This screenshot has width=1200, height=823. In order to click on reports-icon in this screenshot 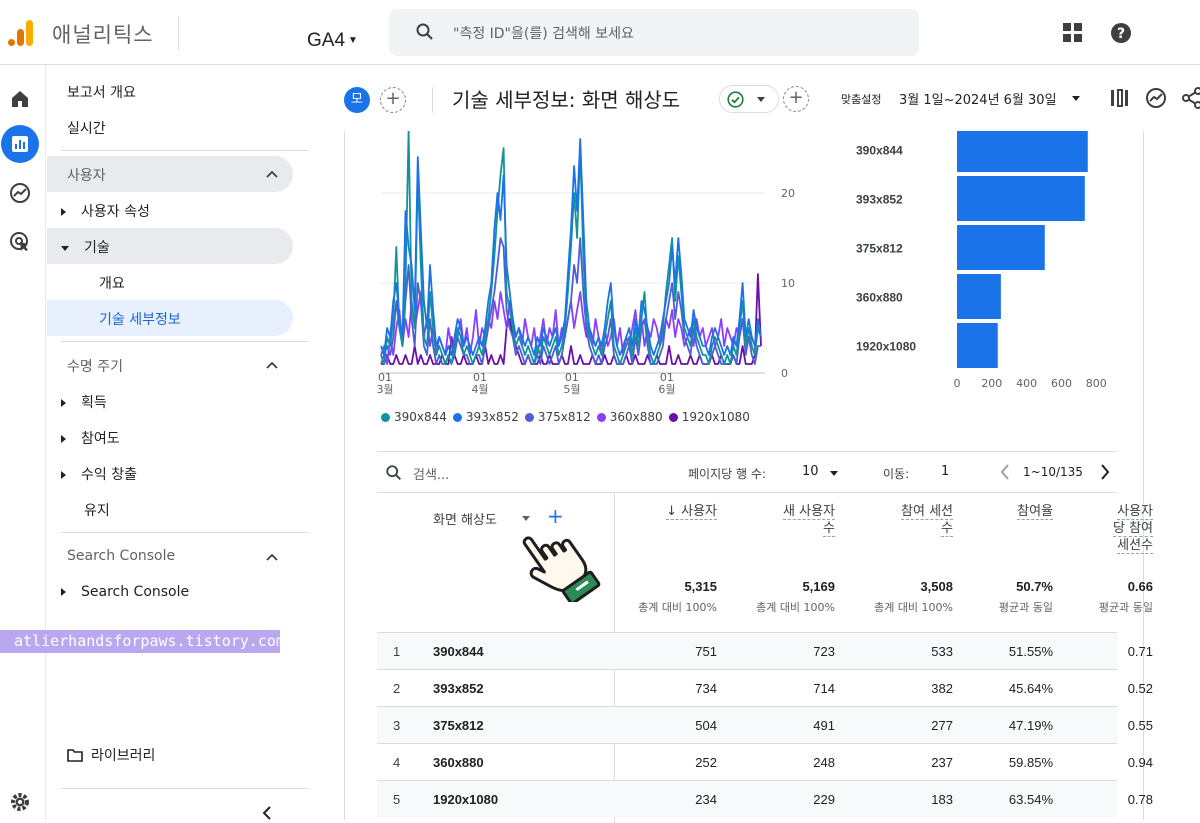, I will do `click(20, 144)`.